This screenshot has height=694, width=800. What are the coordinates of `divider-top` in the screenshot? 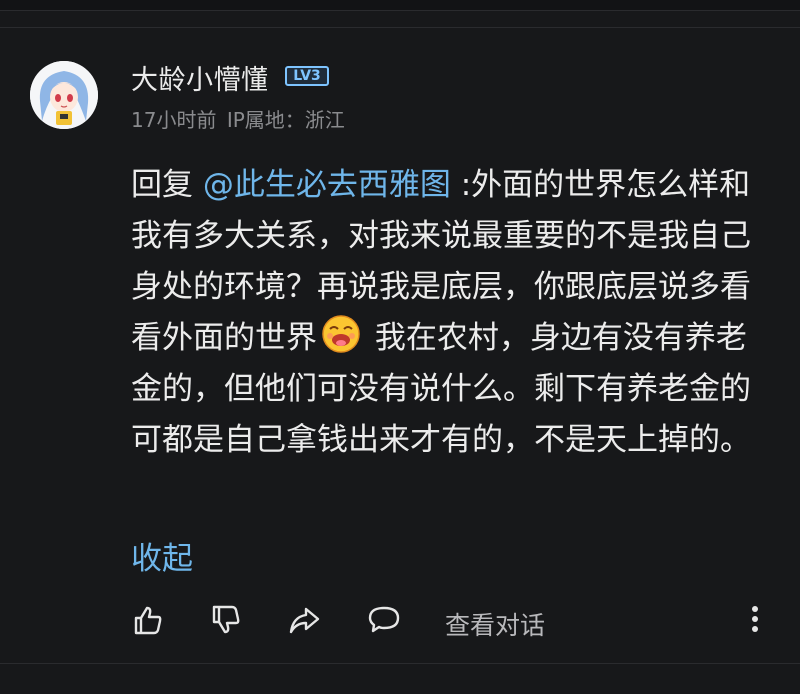 It's located at (400, 27).